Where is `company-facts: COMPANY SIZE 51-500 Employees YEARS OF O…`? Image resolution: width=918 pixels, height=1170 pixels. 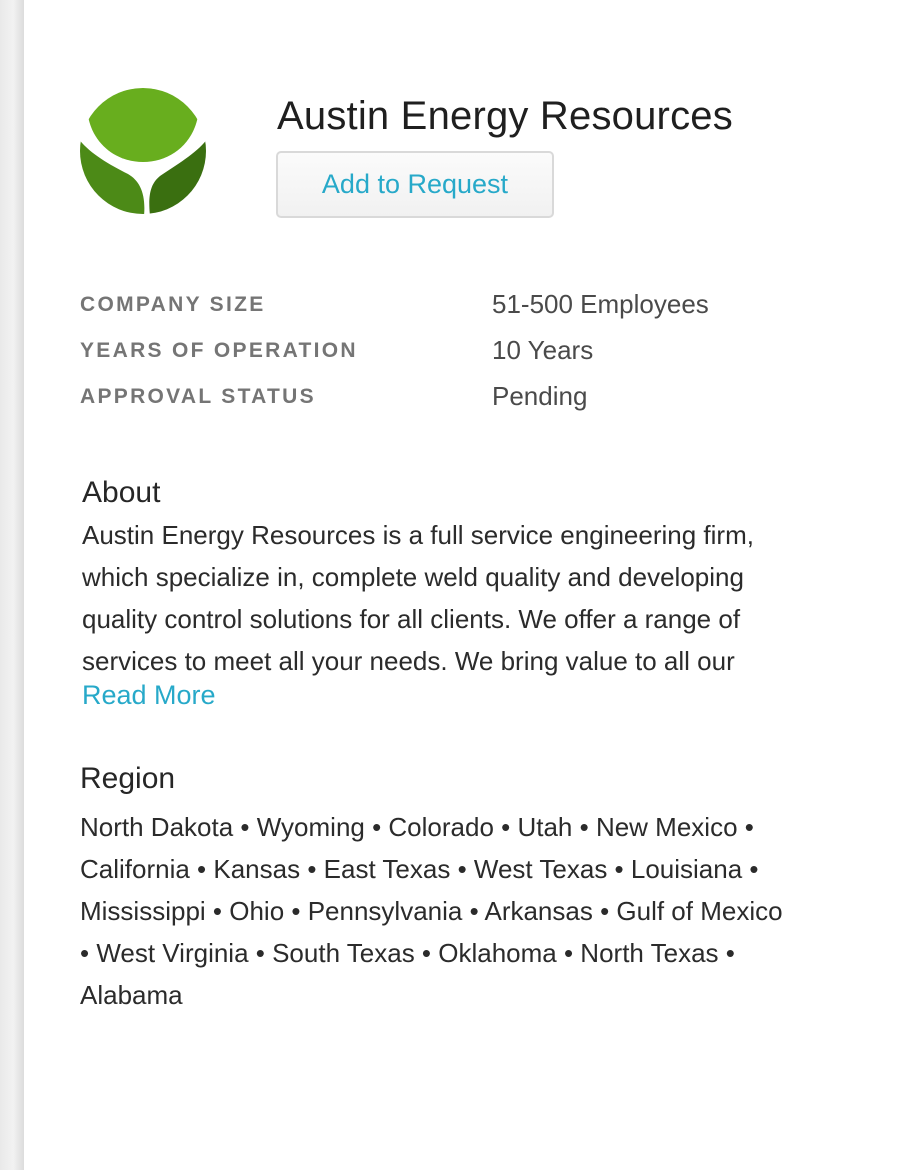
company-facts: COMPANY SIZE 51-500 Employees YEARS OF O… is located at coordinates (460, 356).